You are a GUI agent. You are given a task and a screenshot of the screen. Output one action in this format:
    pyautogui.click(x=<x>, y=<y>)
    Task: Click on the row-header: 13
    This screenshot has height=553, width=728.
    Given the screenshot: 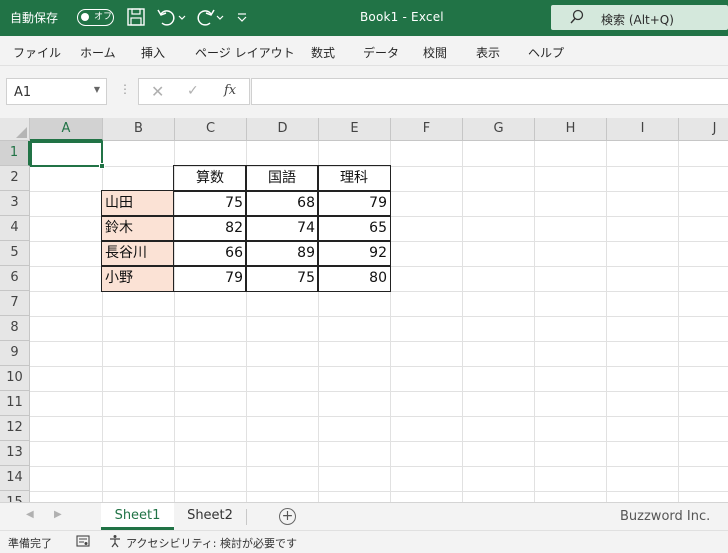 What is the action you would take?
    pyautogui.click(x=15, y=453)
    